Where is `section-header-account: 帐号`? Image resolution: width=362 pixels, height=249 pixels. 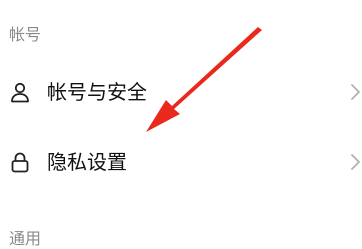
section-header-account: 帐号 is located at coordinates (25, 34).